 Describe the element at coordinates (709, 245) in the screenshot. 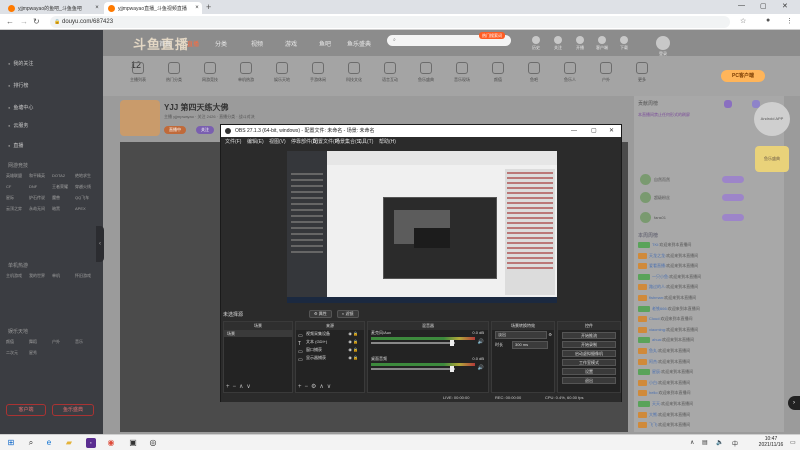

I see `chat-message: TKI:欢迎来到本直播间` at that location.